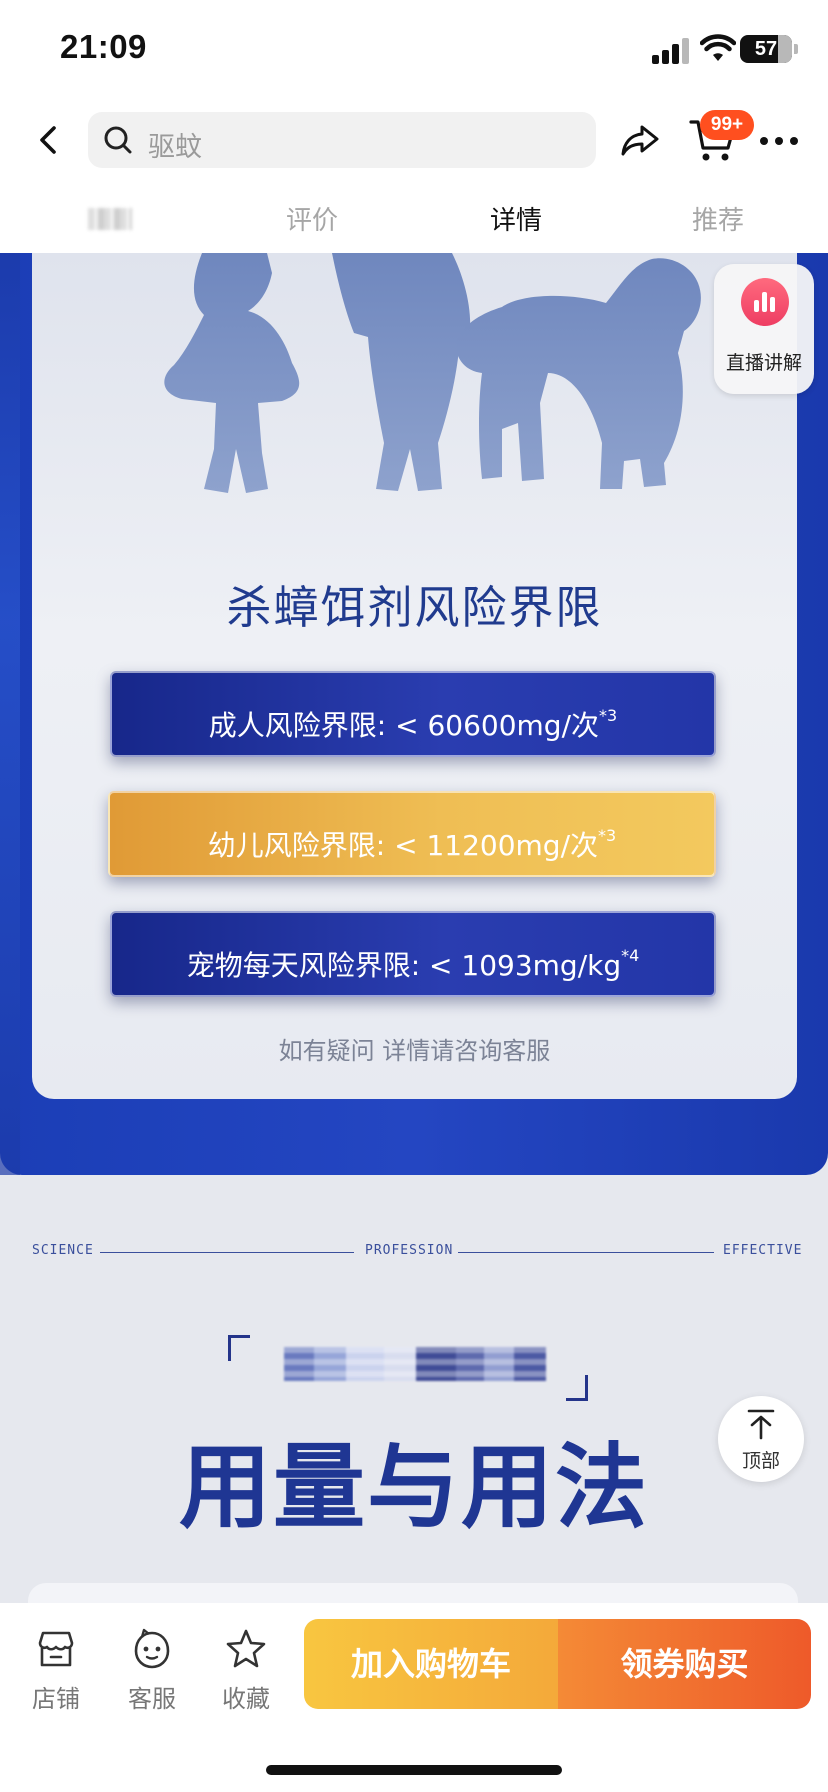 The width and height of the screenshot is (828, 1792). I want to click on live-chart-icon, so click(765, 302).